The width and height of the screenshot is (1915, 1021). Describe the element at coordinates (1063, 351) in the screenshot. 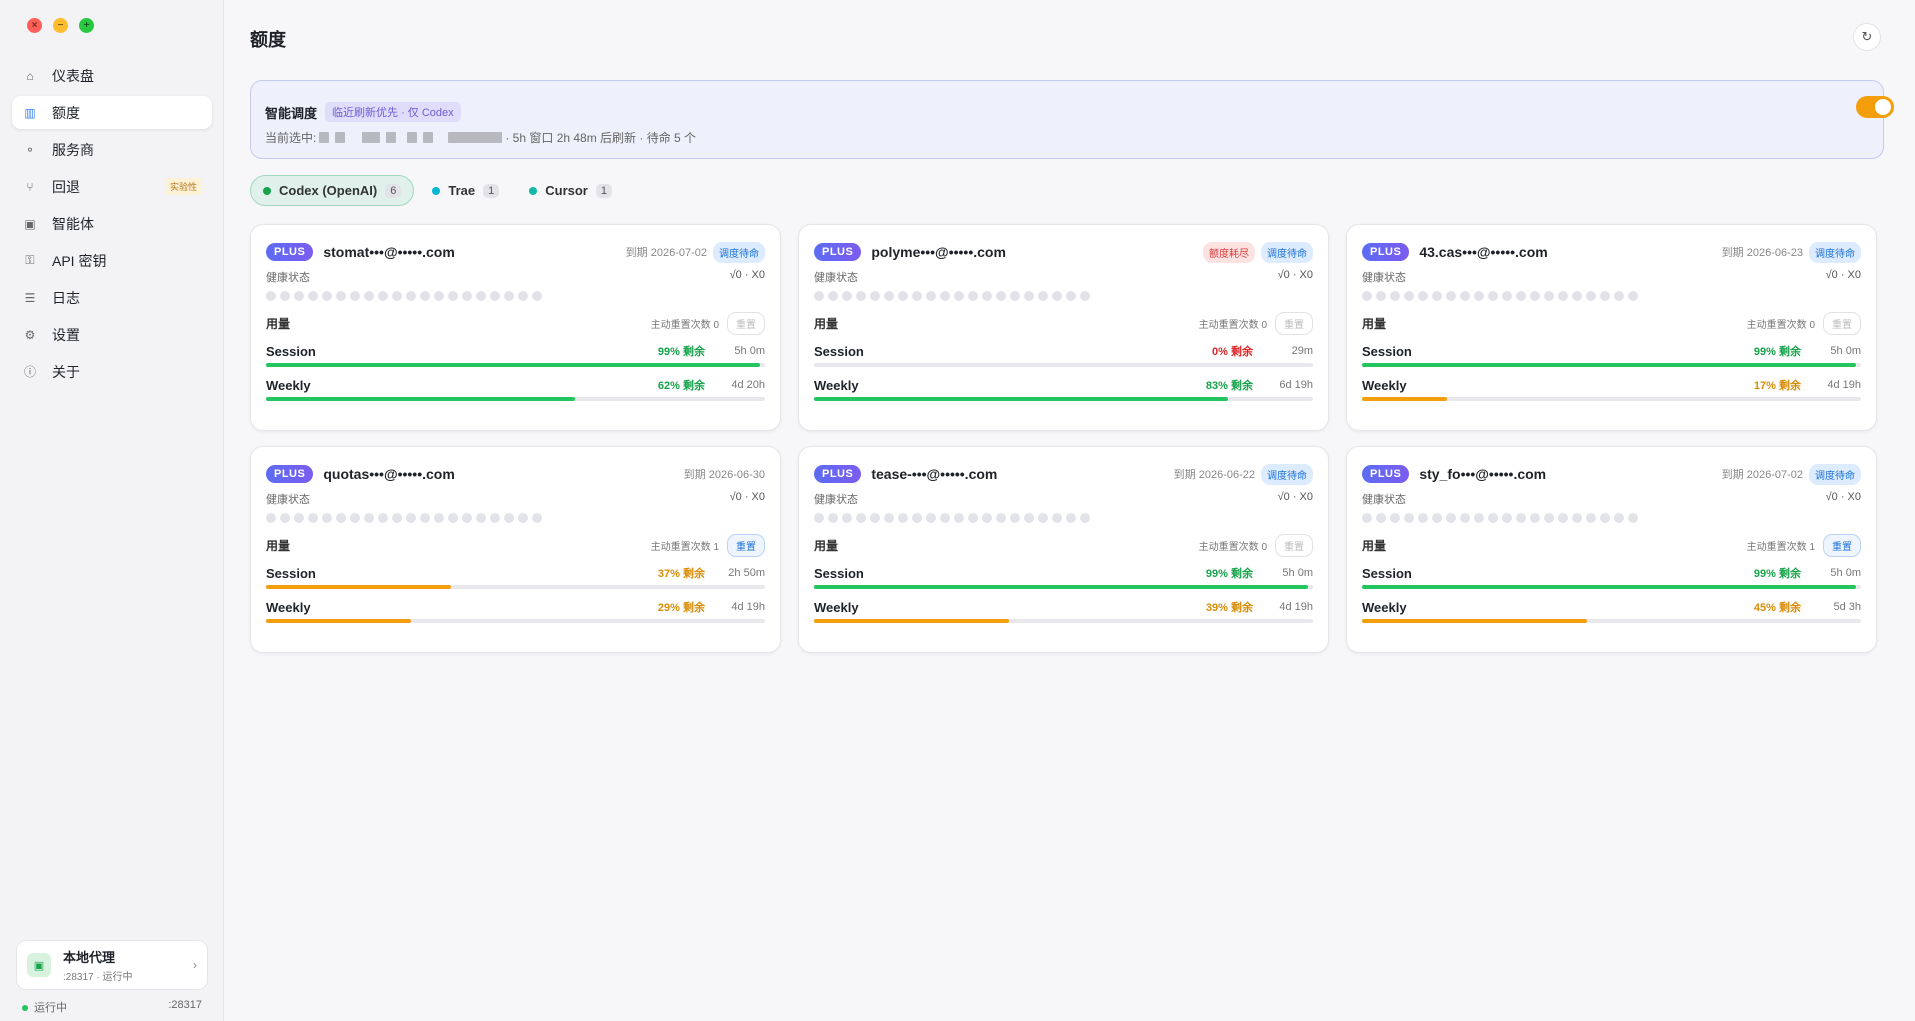

I see `meter-header: Session 0% 剩余 29m` at that location.